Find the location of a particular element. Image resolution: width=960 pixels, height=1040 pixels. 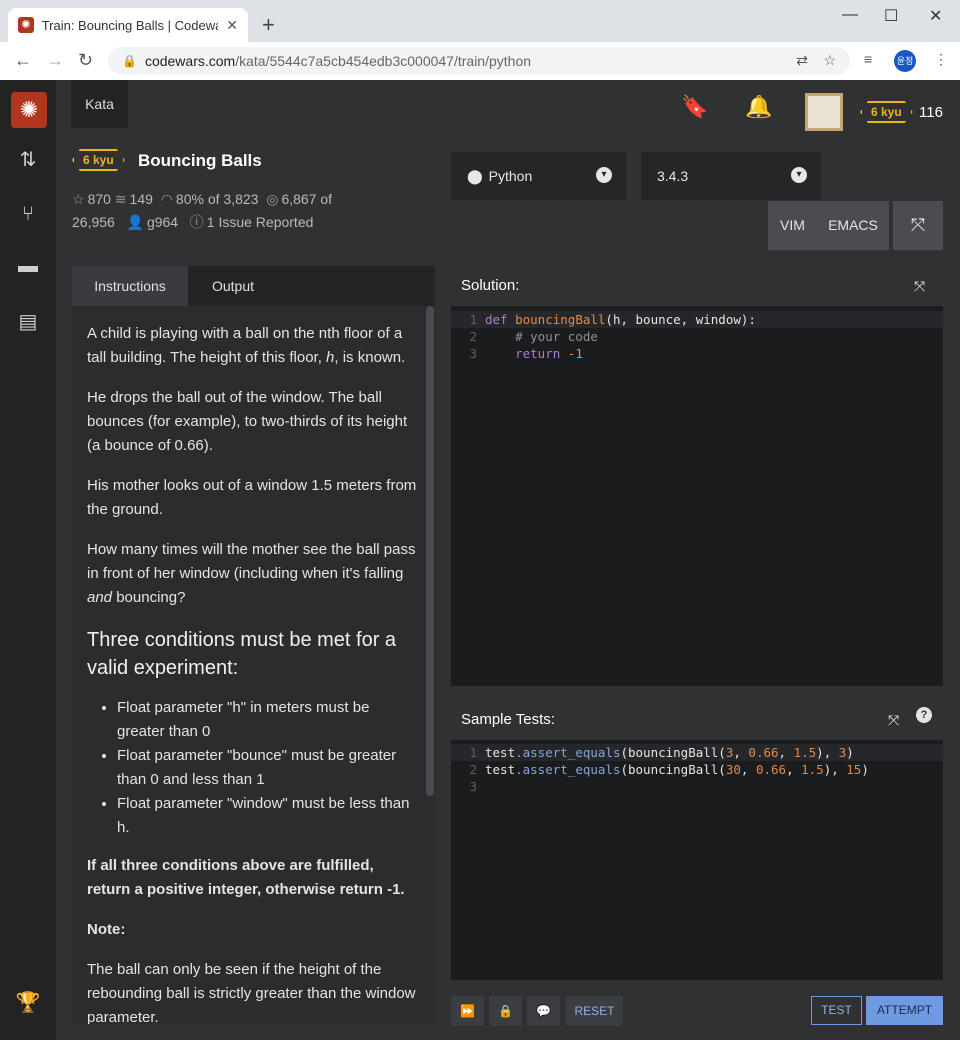

instructions-tabs: Instructions Output is located at coordinates (253, 286).